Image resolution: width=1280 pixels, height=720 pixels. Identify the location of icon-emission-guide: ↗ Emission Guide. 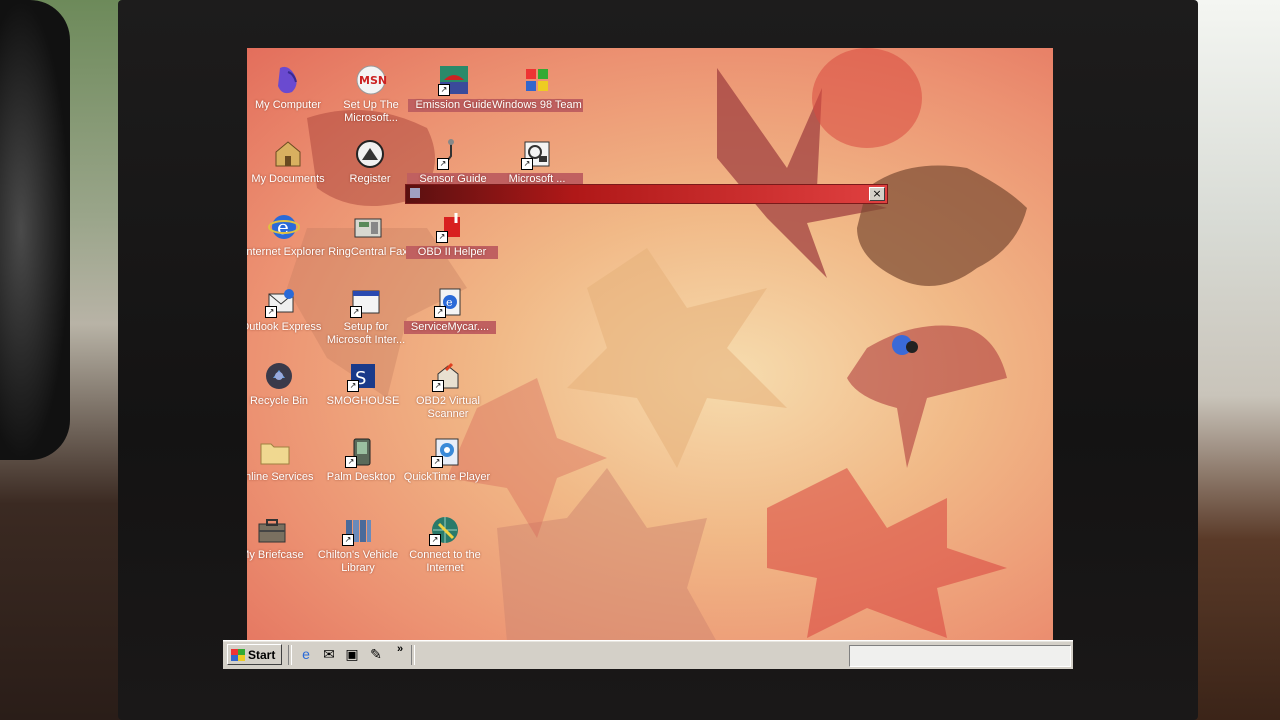
(454, 88).